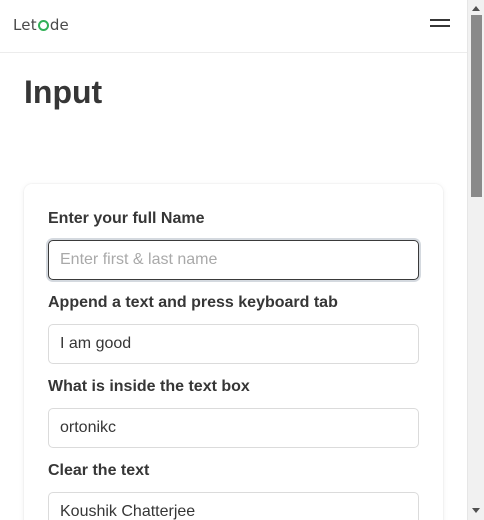 Image resolution: width=484 pixels, height=520 pixels. I want to click on clear-text-input, so click(233, 506).